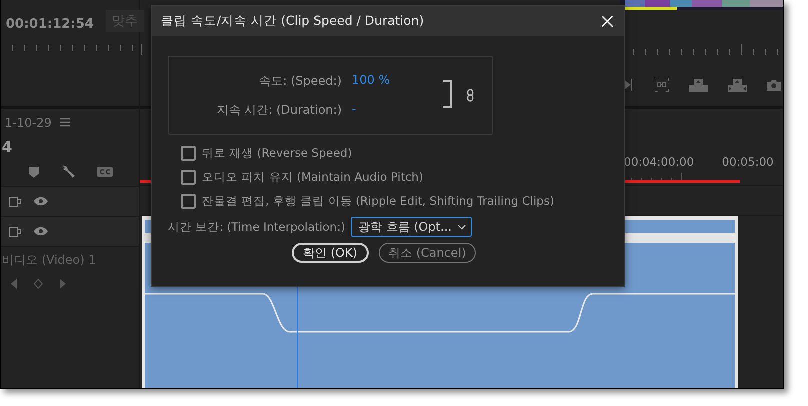 This screenshot has width=808, height=406. Describe the element at coordinates (378, 201) in the screenshot. I see `checkbox-label: 잔물결 편집, 후행 클립 이동 (Ripple Edit, Shifting Trailing Clips)` at that location.